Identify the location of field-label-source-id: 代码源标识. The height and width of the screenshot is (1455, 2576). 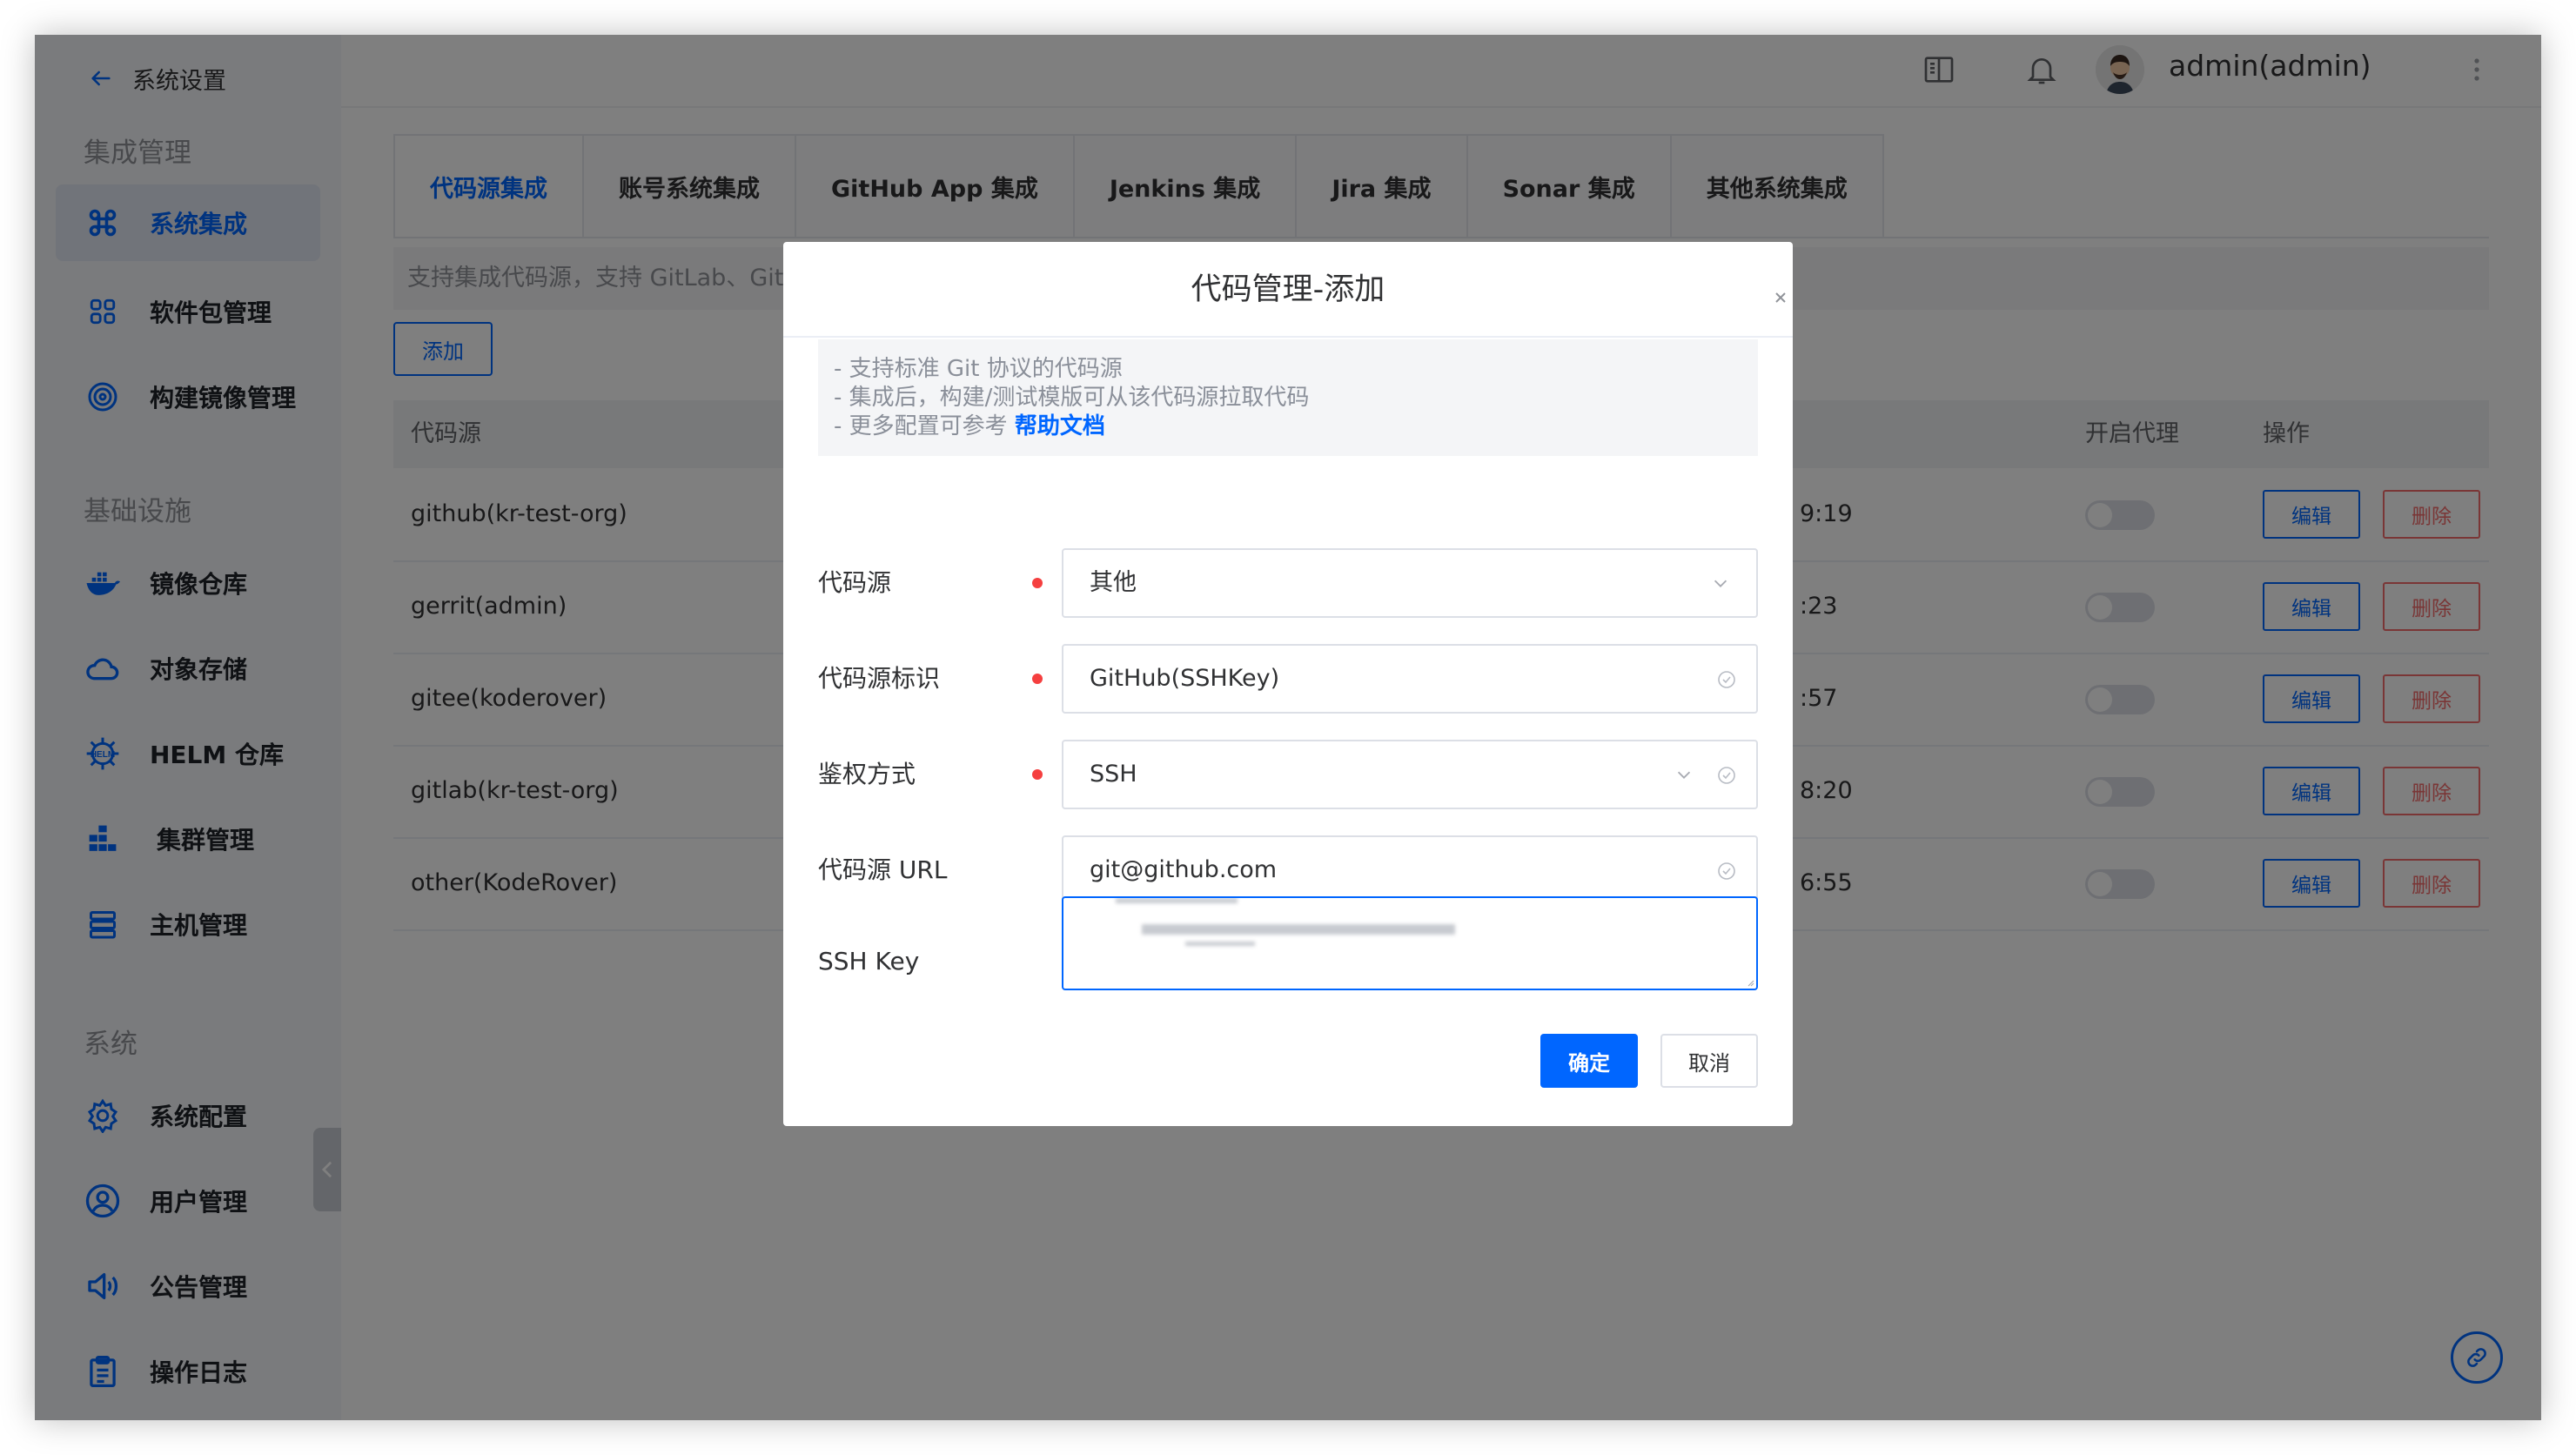
(880, 678).